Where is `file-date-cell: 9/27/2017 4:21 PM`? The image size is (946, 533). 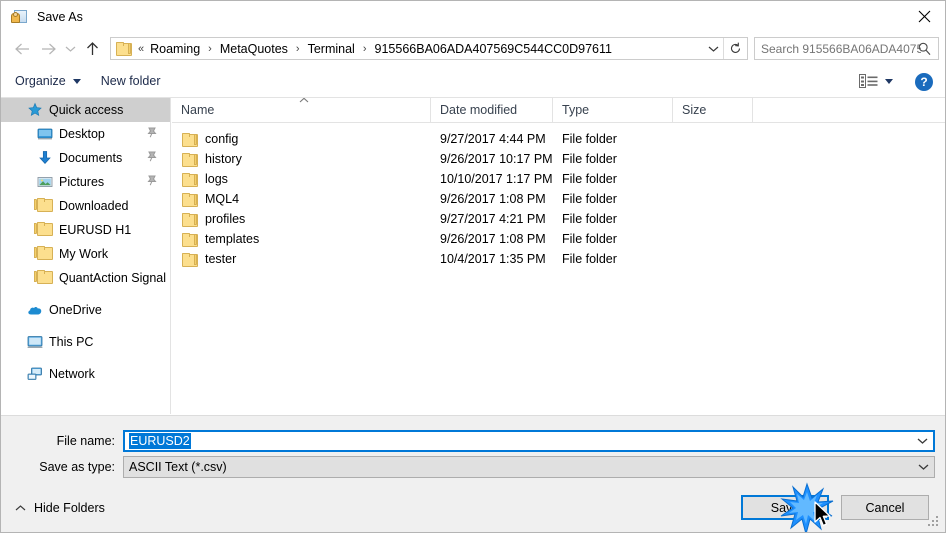 file-date-cell: 9/27/2017 4:21 PM is located at coordinates (493, 219).